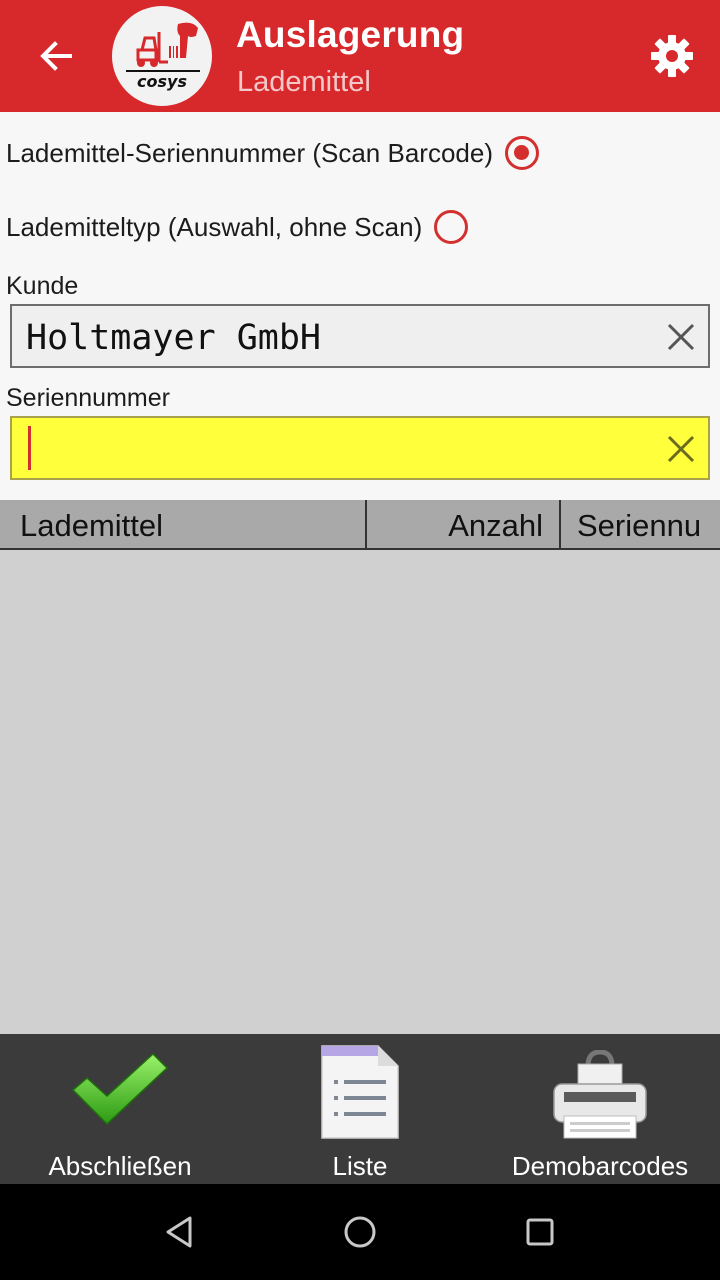  Describe the element at coordinates (360, 448) in the screenshot. I see `serial-input` at that location.